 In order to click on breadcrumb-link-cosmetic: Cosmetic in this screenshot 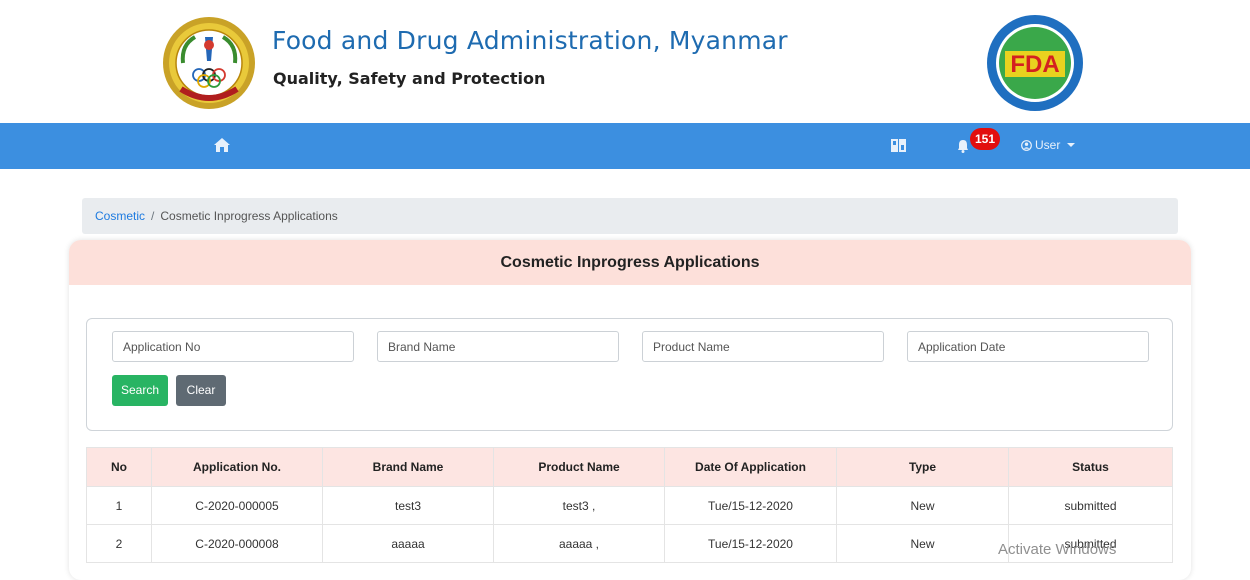, I will do `click(120, 216)`.